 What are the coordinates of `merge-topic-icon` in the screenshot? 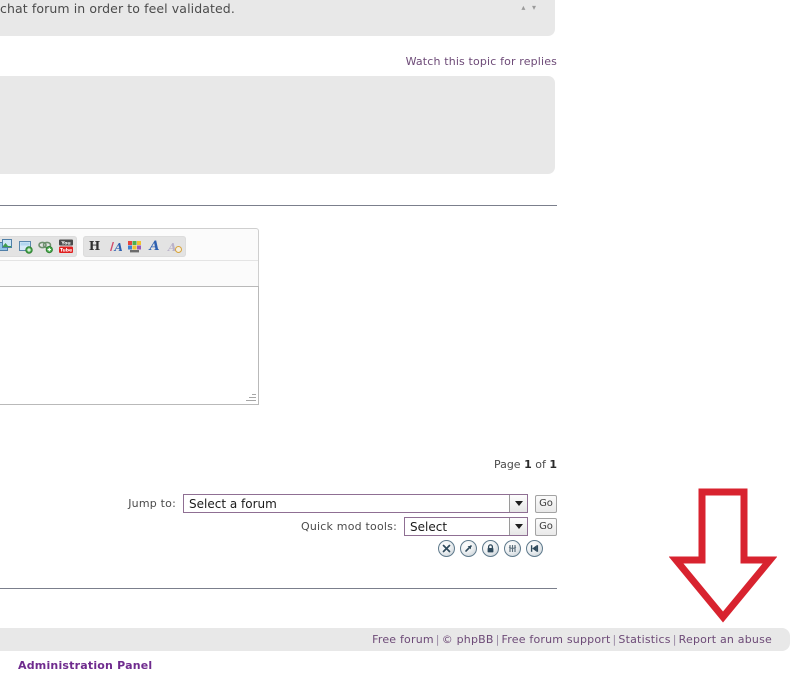 It's located at (512, 548).